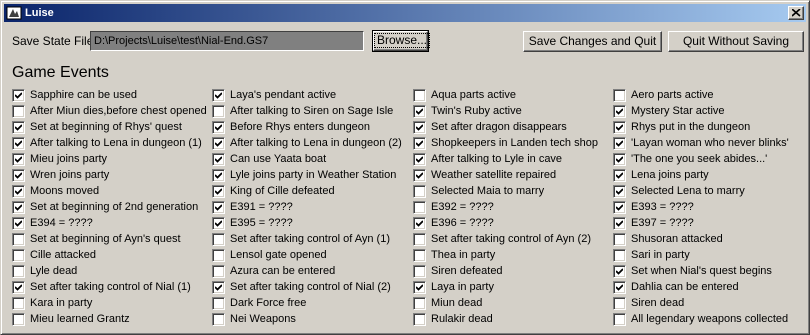  Describe the element at coordinates (107, 255) in the screenshot. I see `event-checkbox-item: Cille attacked` at that location.